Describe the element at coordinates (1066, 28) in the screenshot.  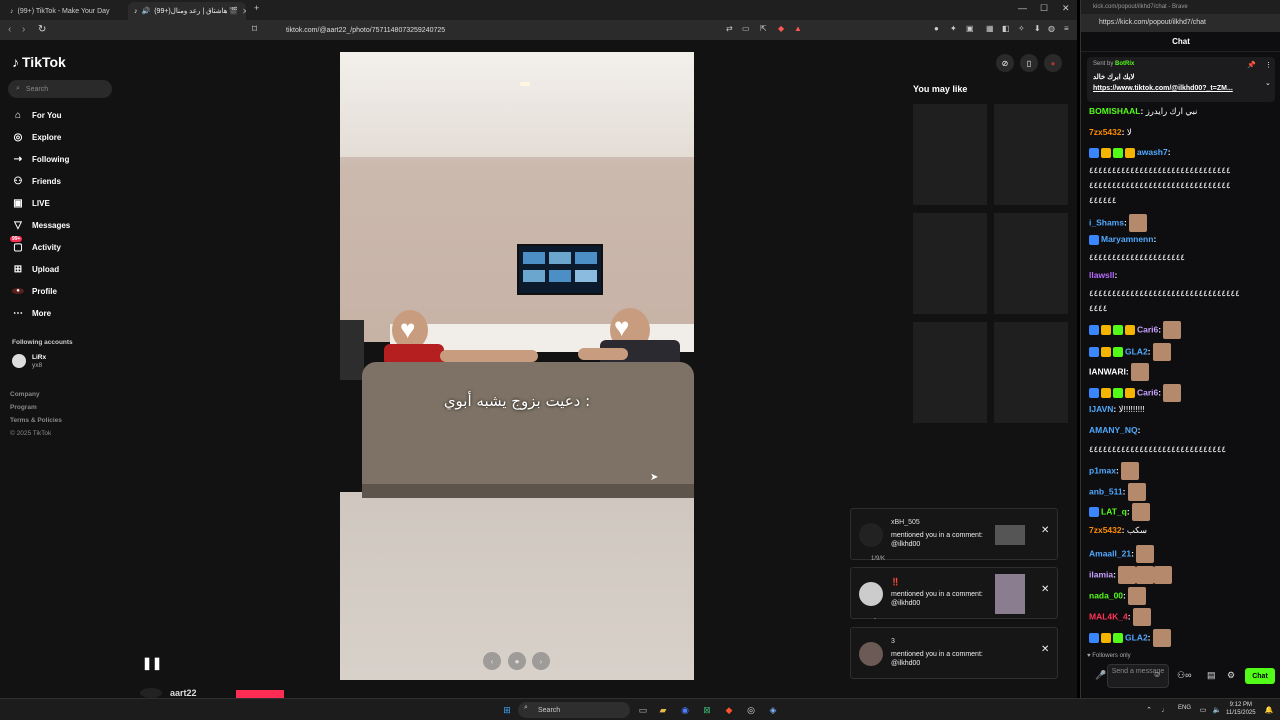
I see `menu-icon: ≡` at that location.